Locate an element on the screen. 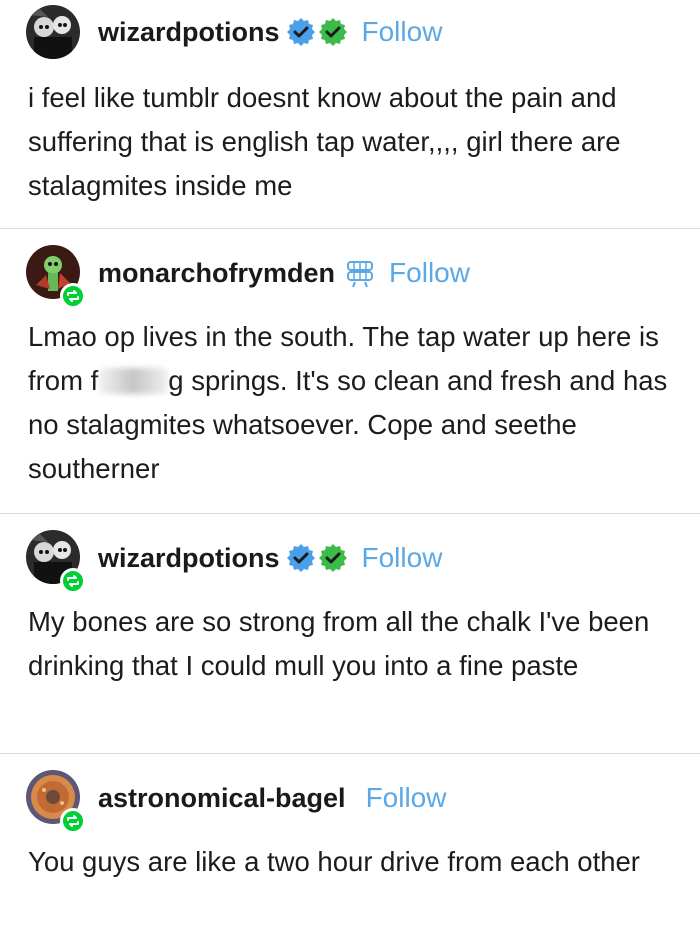 This screenshot has width=700, height=936. avatar is located at coordinates (53, 32).